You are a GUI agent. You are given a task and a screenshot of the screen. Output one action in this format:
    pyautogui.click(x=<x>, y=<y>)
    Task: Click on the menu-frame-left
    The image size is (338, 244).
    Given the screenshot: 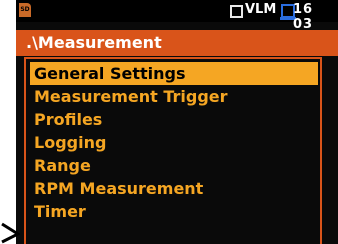 What is the action you would take?
    pyautogui.click(x=25, y=151)
    